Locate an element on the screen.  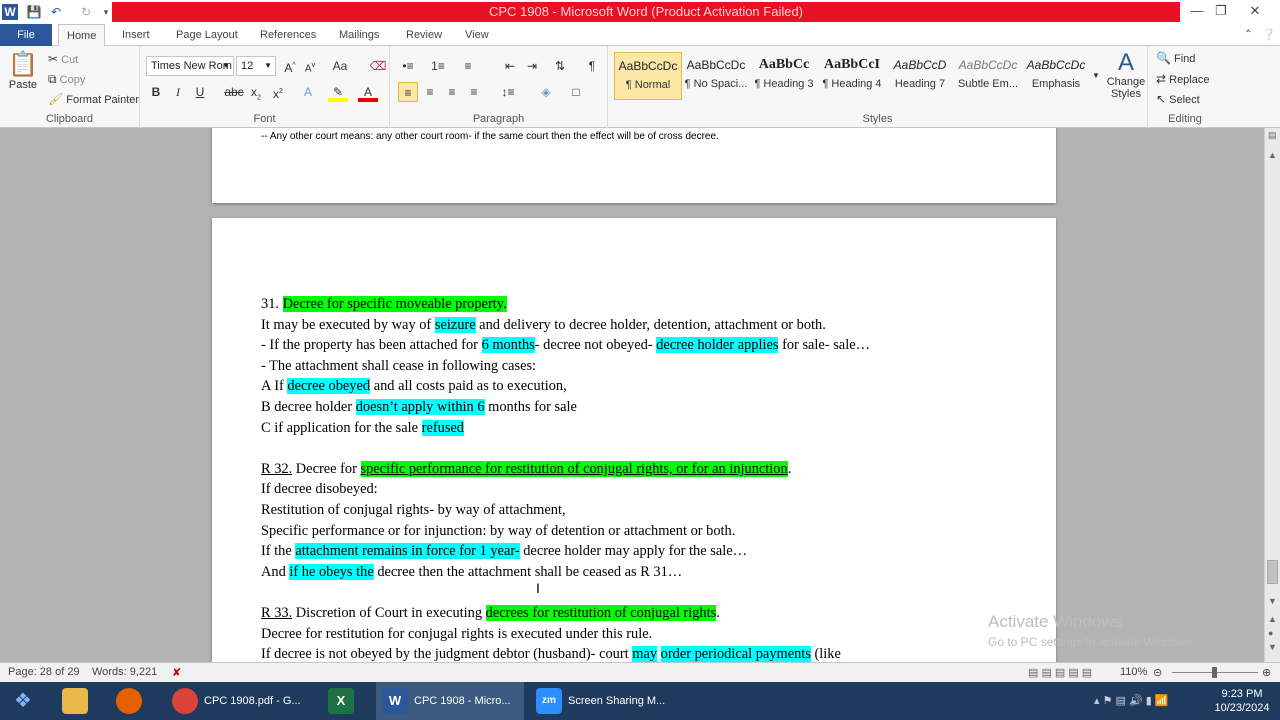
paste-button: 📋 Paste is located at coordinates (23, 70).